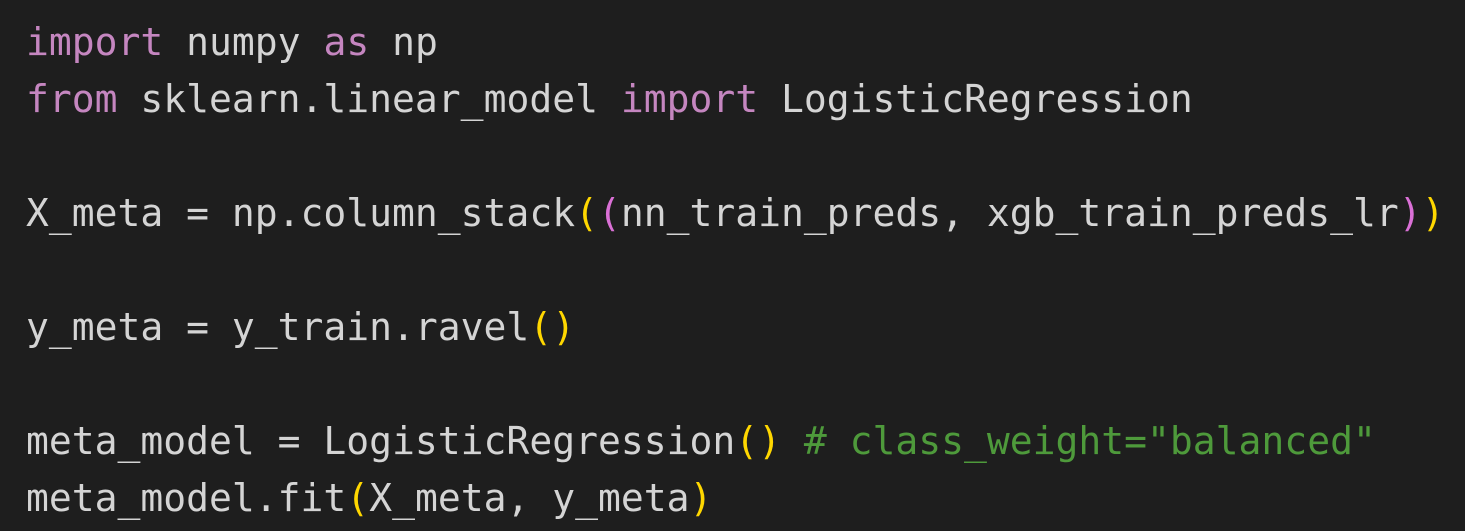  I want to click on code-text: LogisticRegression, so click(975, 99).